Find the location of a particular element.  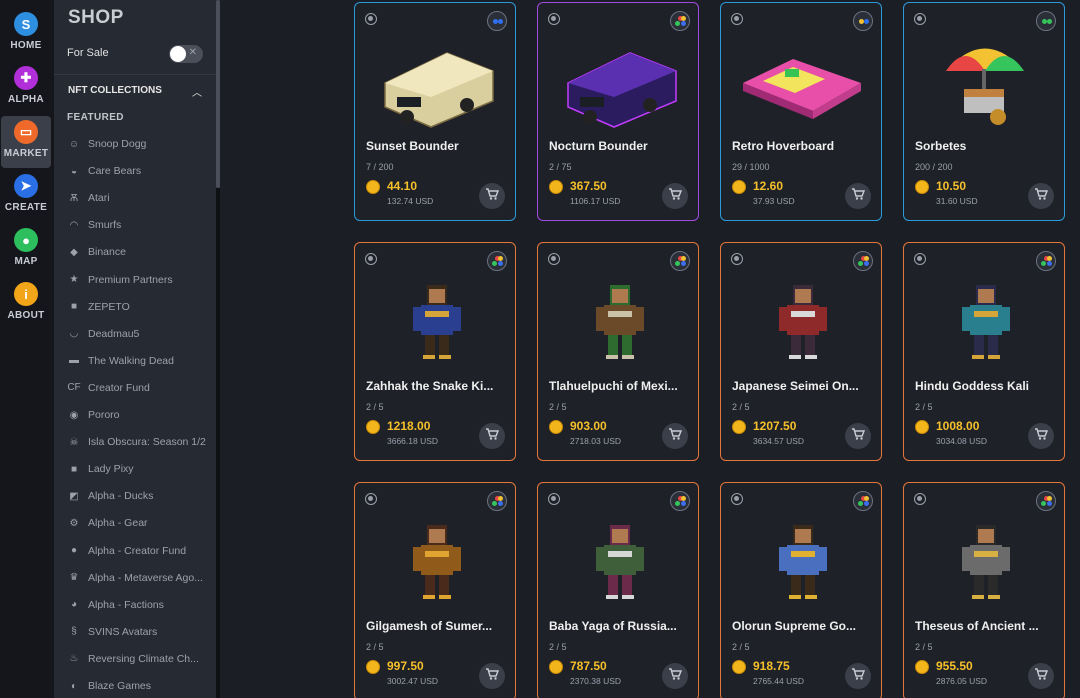

nft-price: 787.50 is located at coordinates (588, 666).